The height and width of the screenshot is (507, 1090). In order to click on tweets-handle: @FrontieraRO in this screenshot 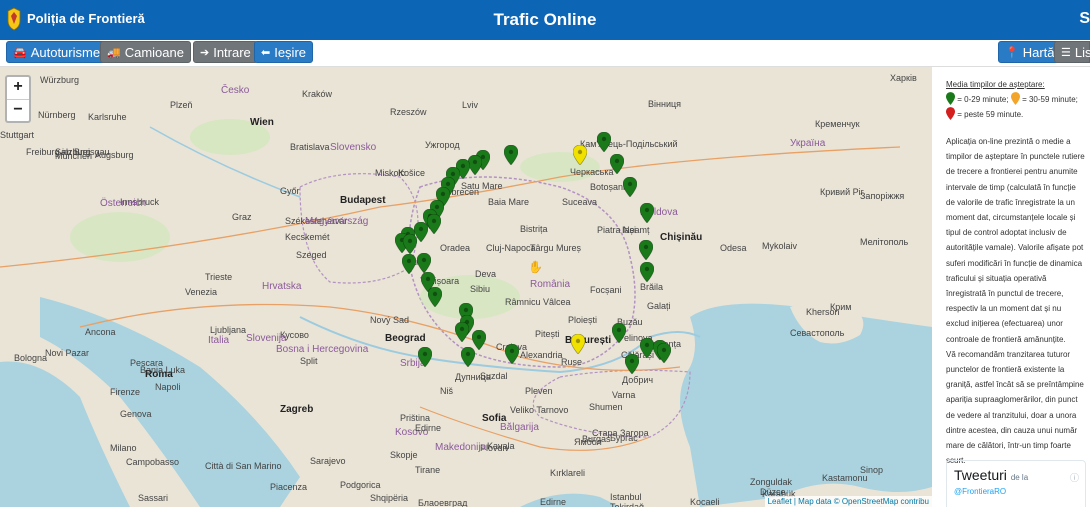, I will do `click(980, 491)`.